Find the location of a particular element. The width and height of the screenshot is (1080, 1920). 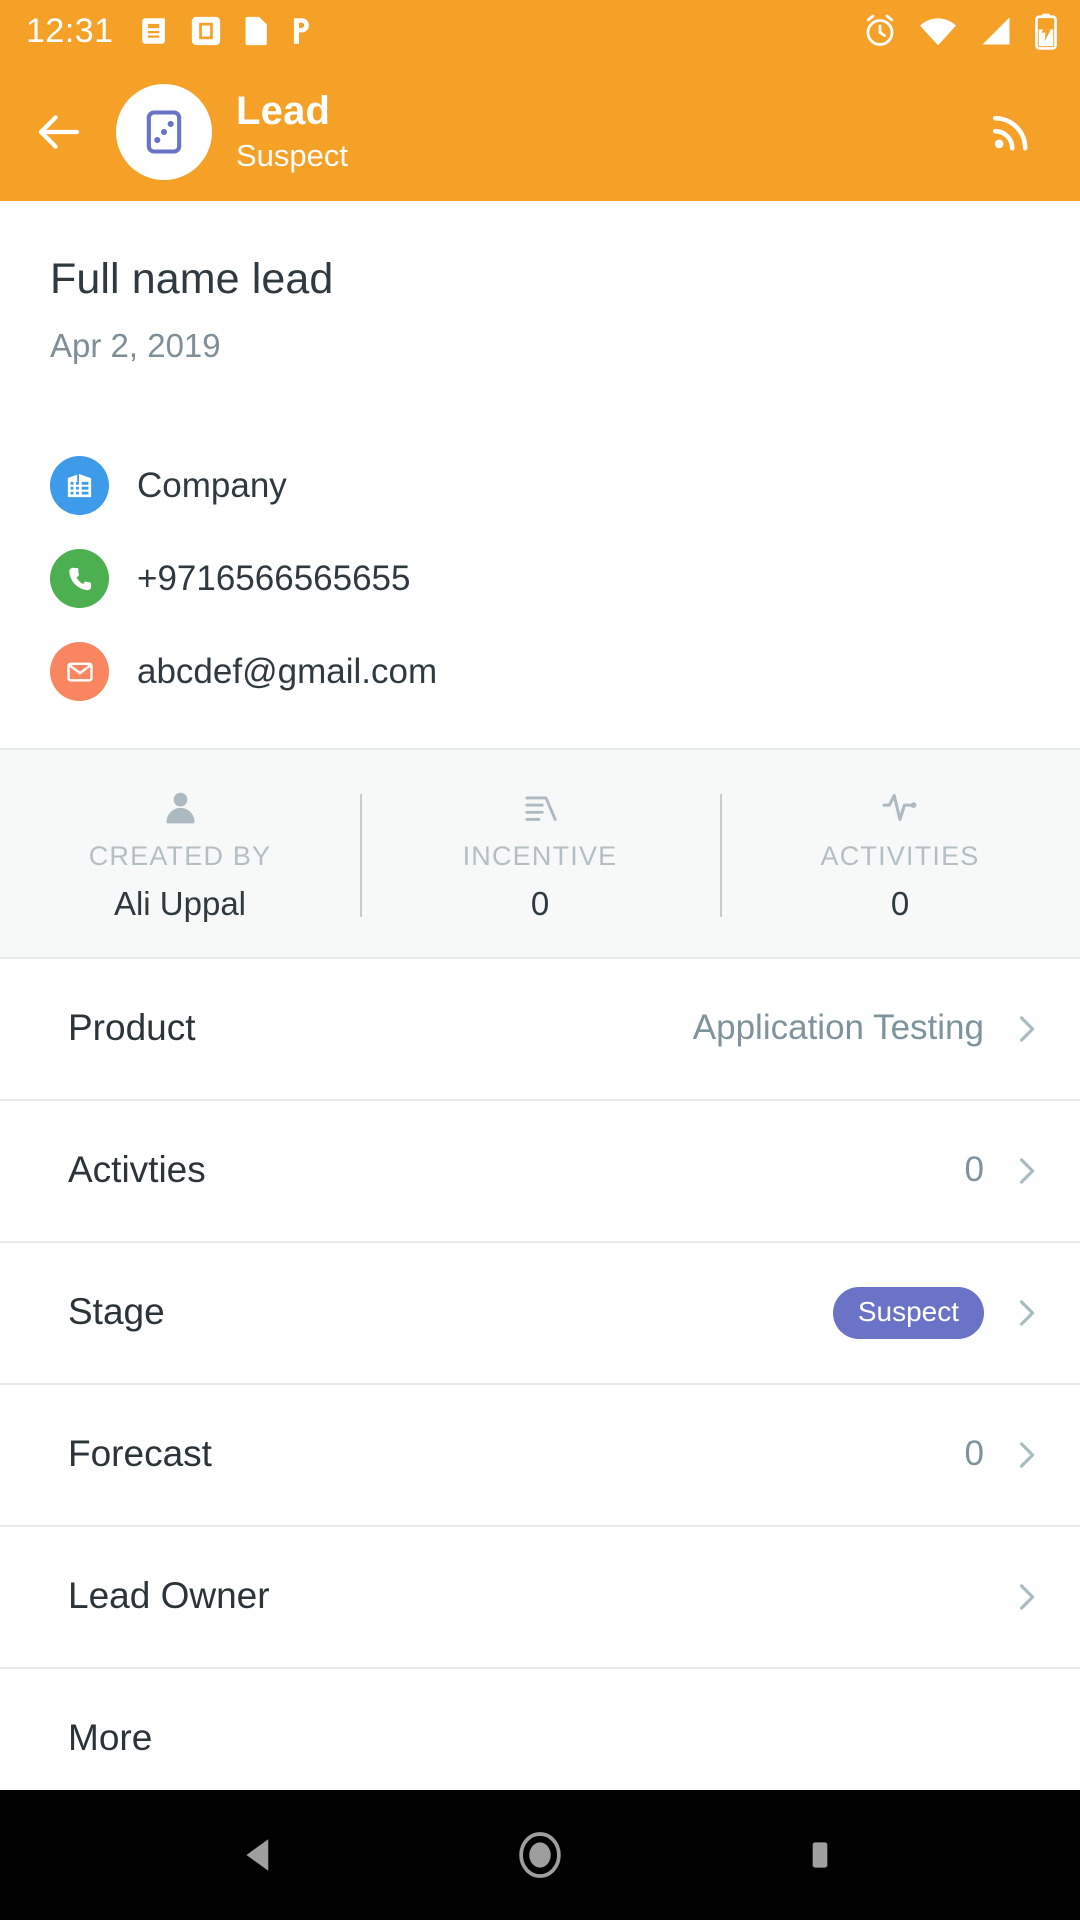

alarm-icon is located at coordinates (880, 30).